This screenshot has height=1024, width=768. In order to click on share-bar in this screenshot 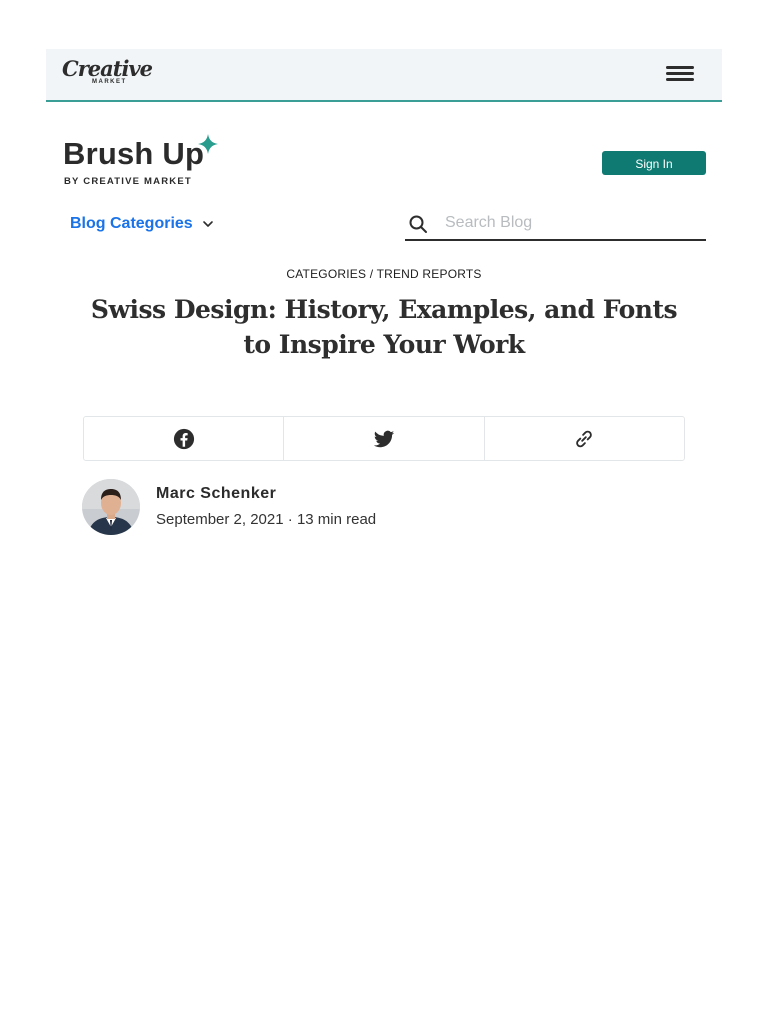, I will do `click(384, 438)`.